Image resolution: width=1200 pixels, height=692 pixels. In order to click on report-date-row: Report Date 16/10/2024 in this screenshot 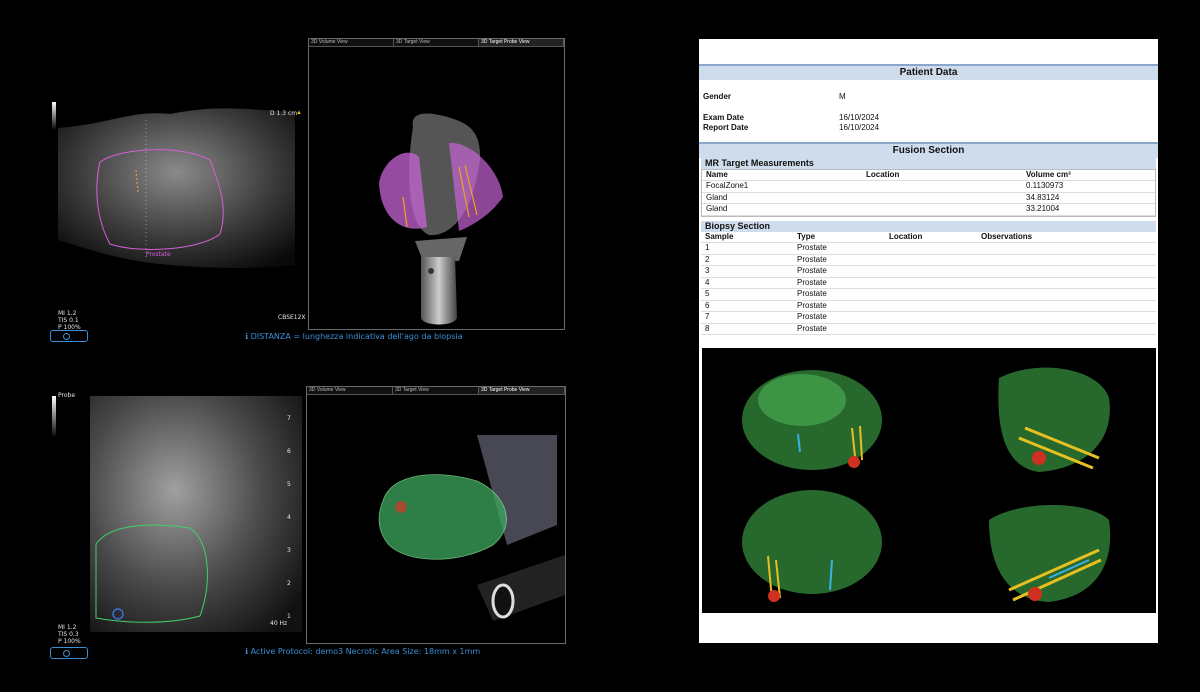, I will do `click(928, 128)`.